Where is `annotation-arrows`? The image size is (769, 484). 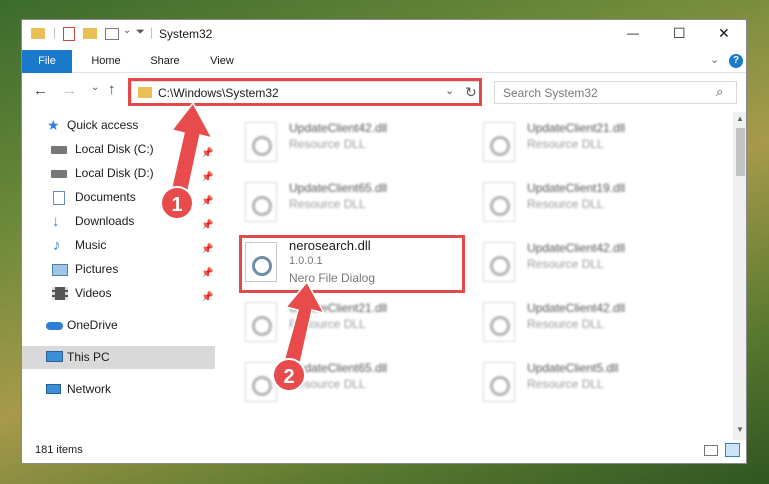 annotation-arrows is located at coordinates (247, 237).